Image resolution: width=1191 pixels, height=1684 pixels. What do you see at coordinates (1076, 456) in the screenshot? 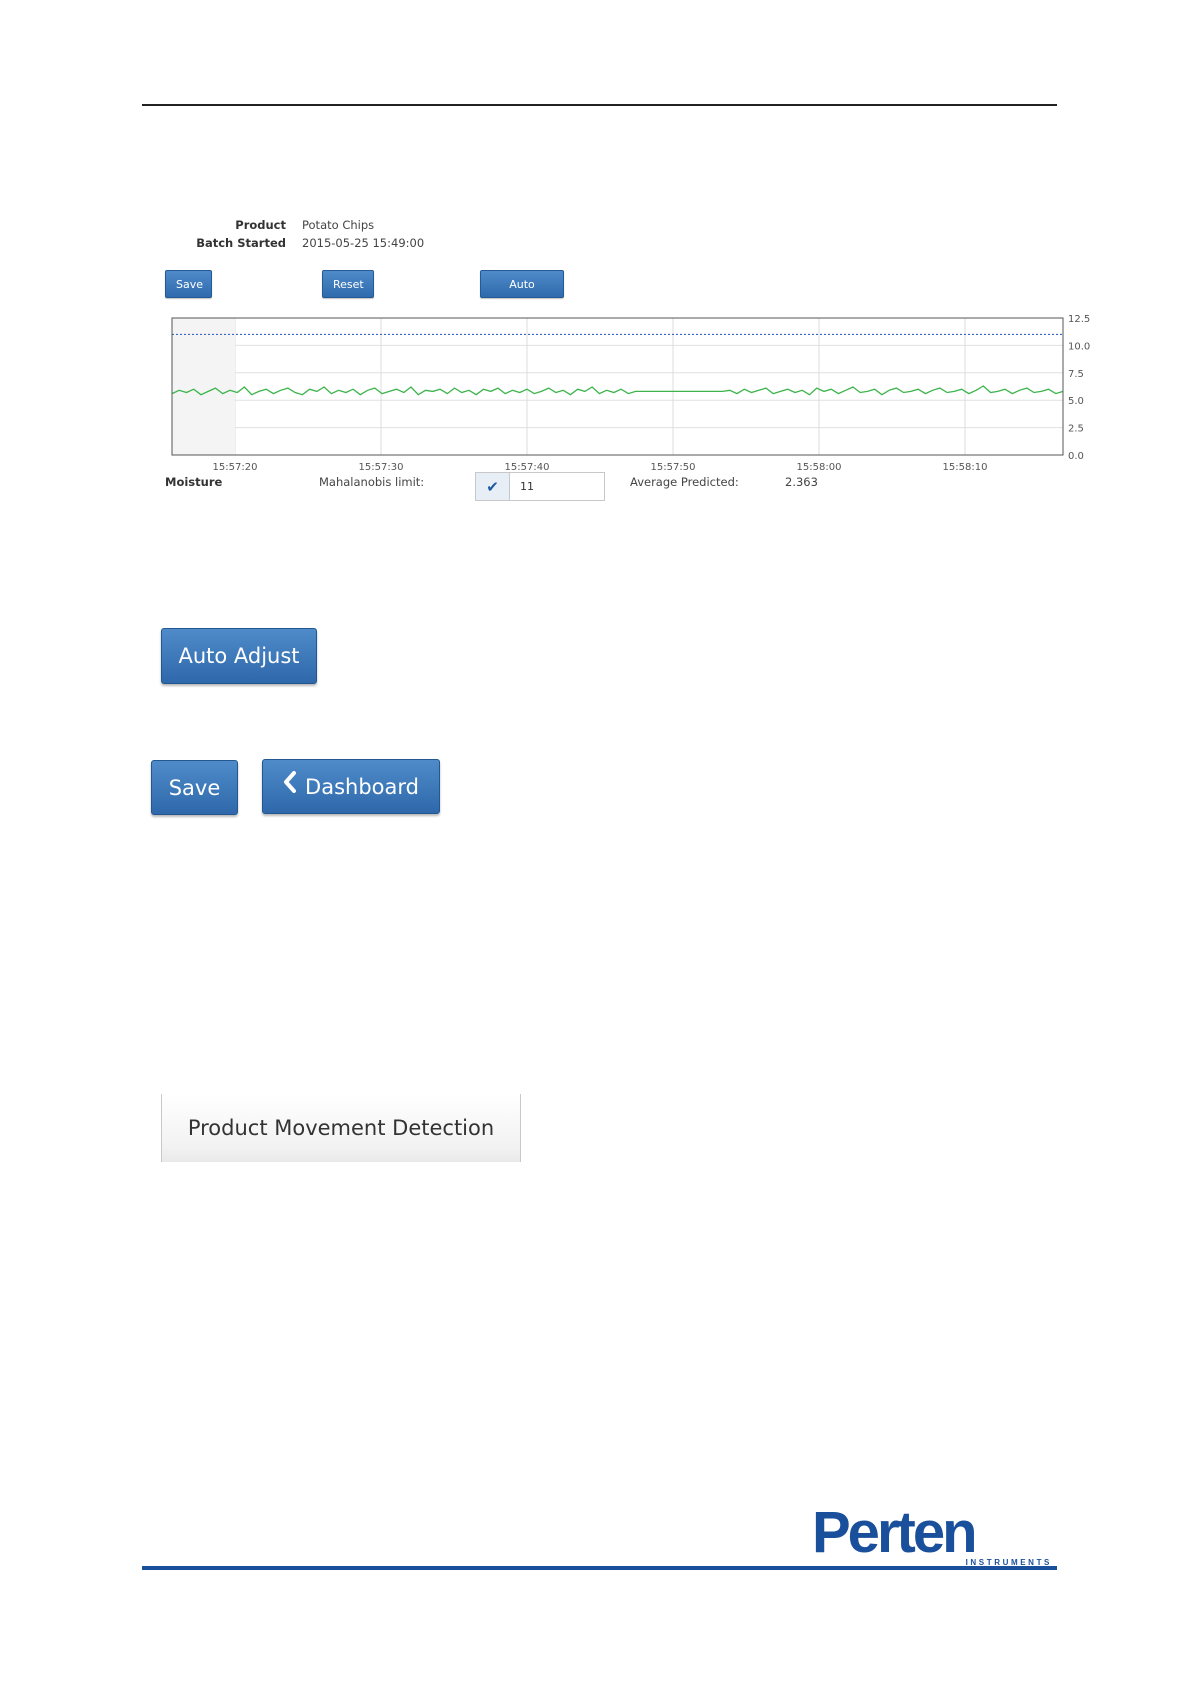
I see `y-tick-label: 0.0` at bounding box center [1076, 456].